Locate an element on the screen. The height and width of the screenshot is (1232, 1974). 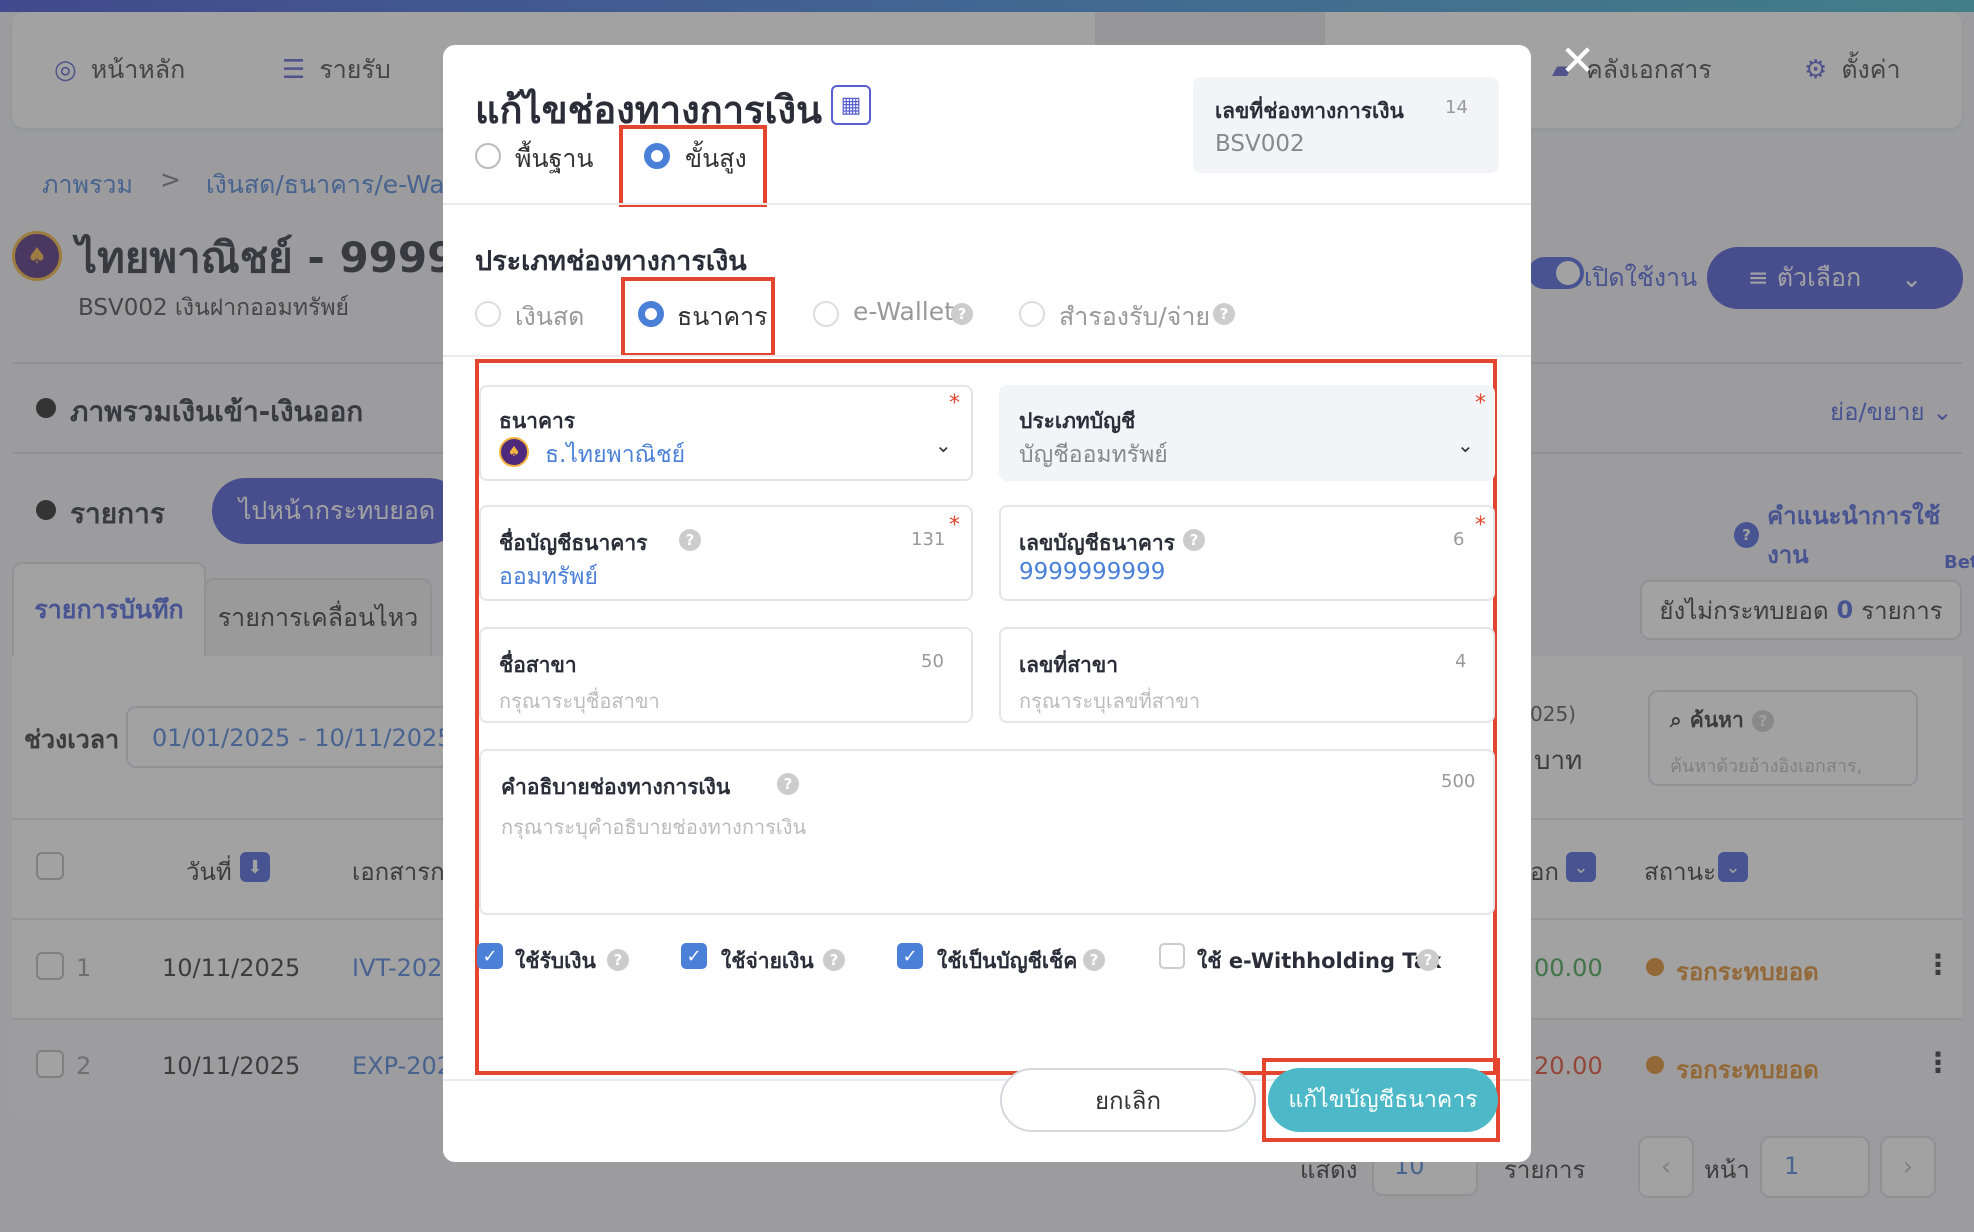
branch-name-field: ชื่อสาขา 50 กรุณาระบุชื่อสาขา is located at coordinates (726, 675).